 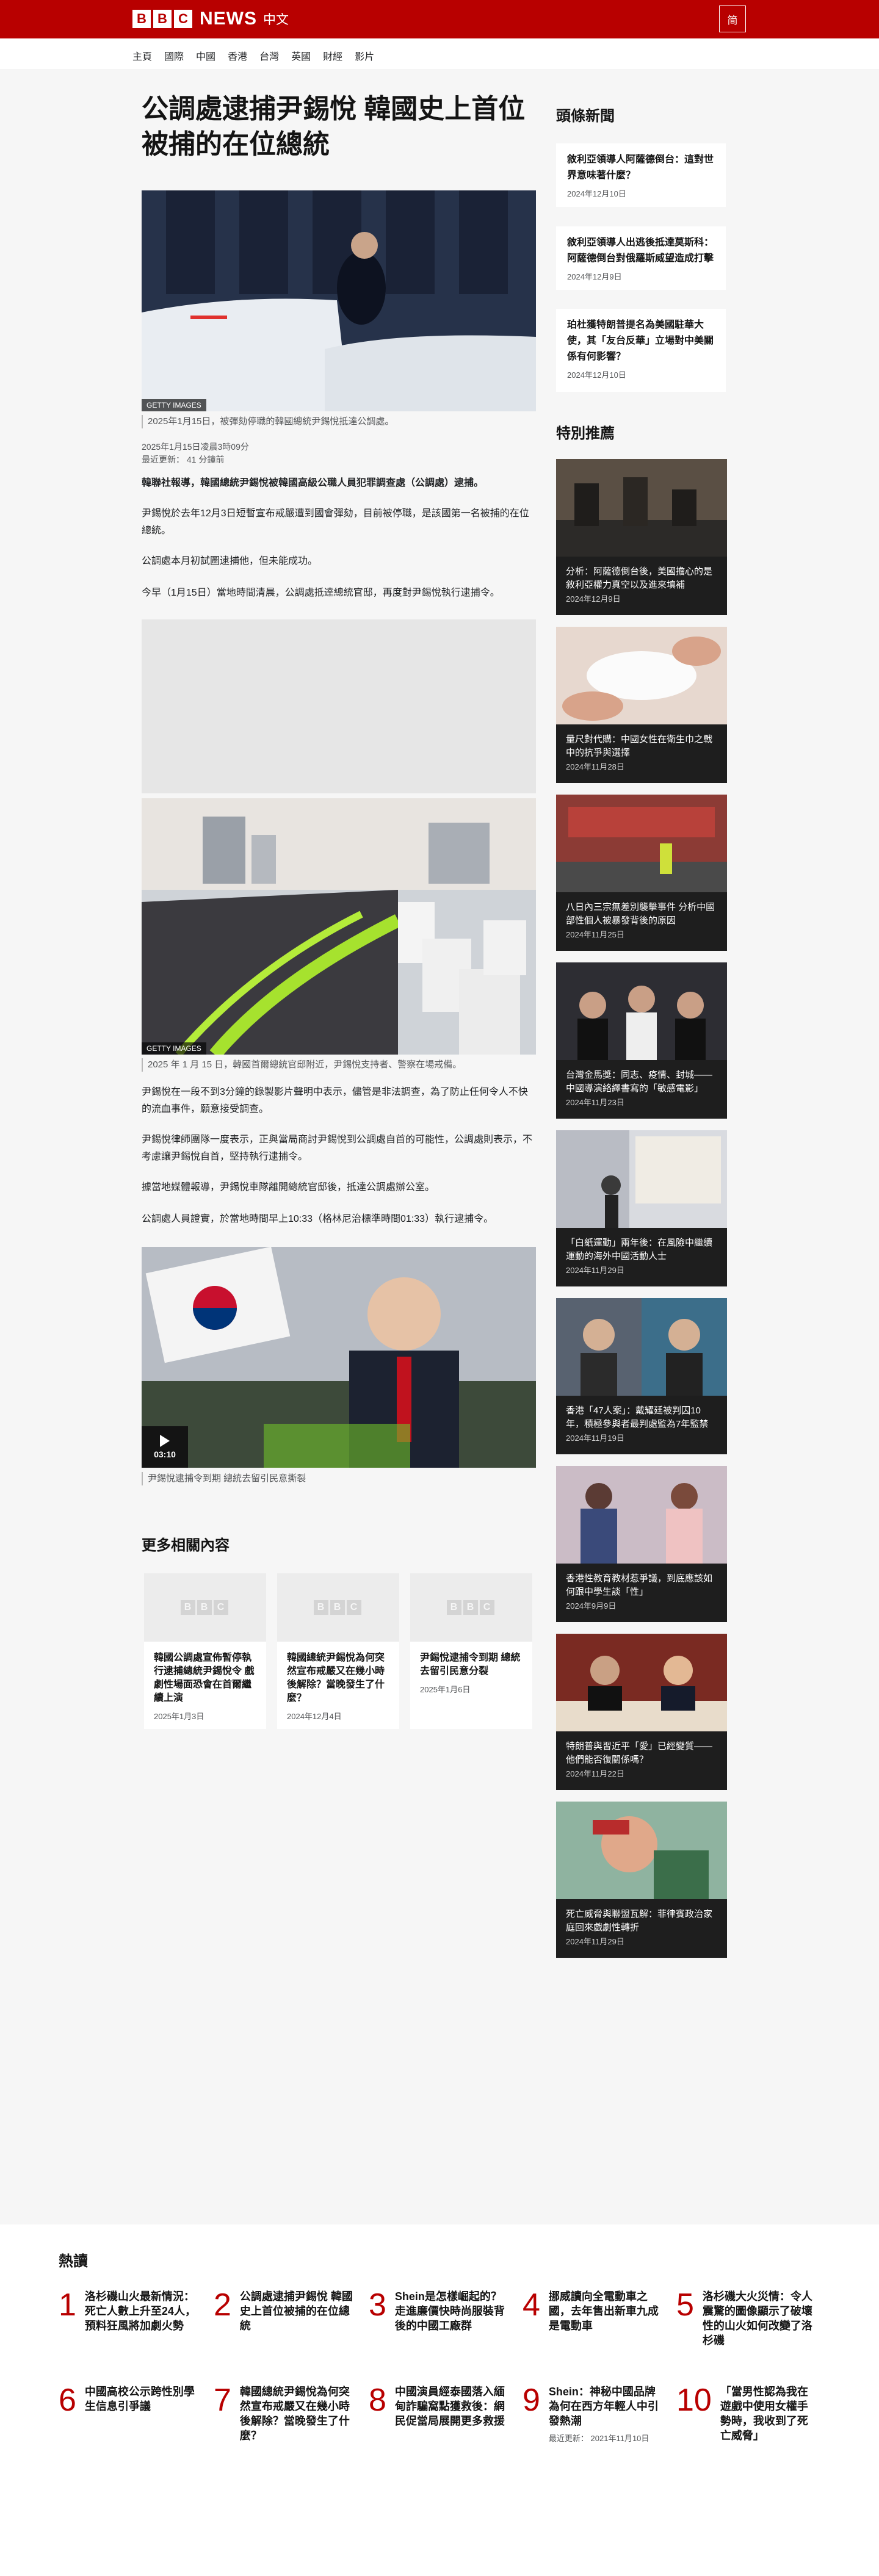 I want to click on video-play-button: 03:10, so click(x=165, y=1447).